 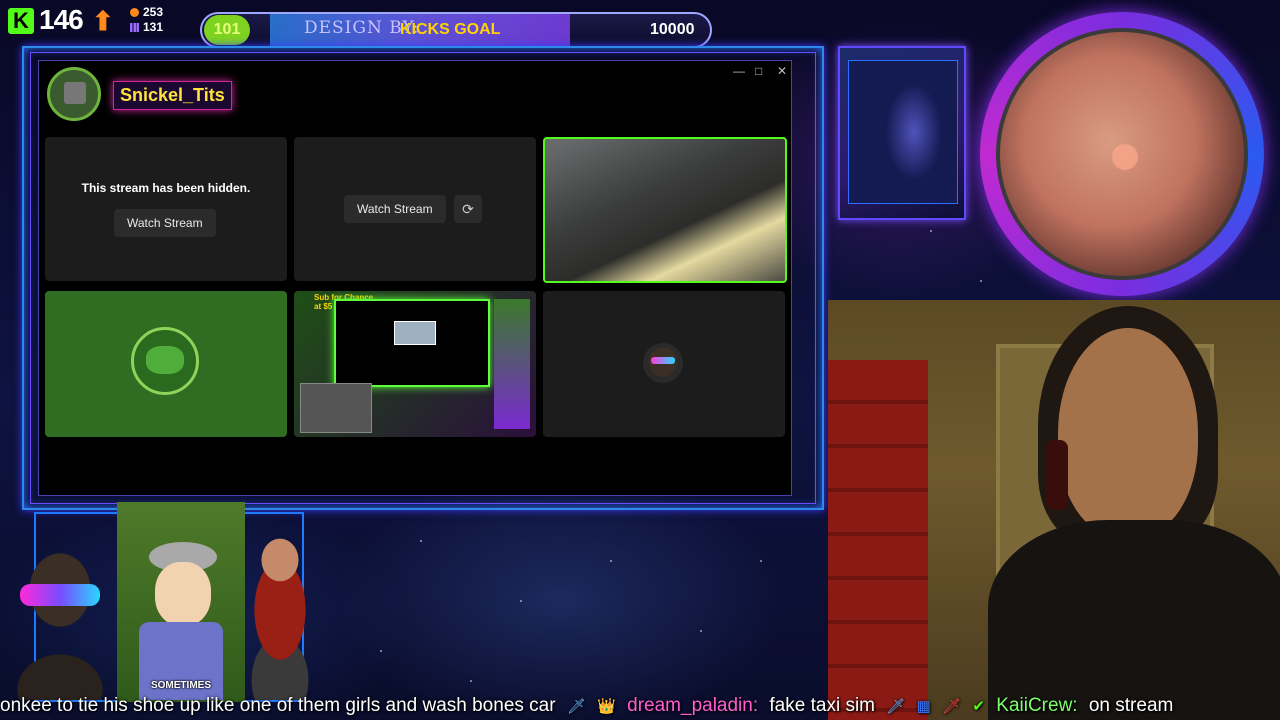 I want to click on follower-count: 146, so click(x=61, y=19).